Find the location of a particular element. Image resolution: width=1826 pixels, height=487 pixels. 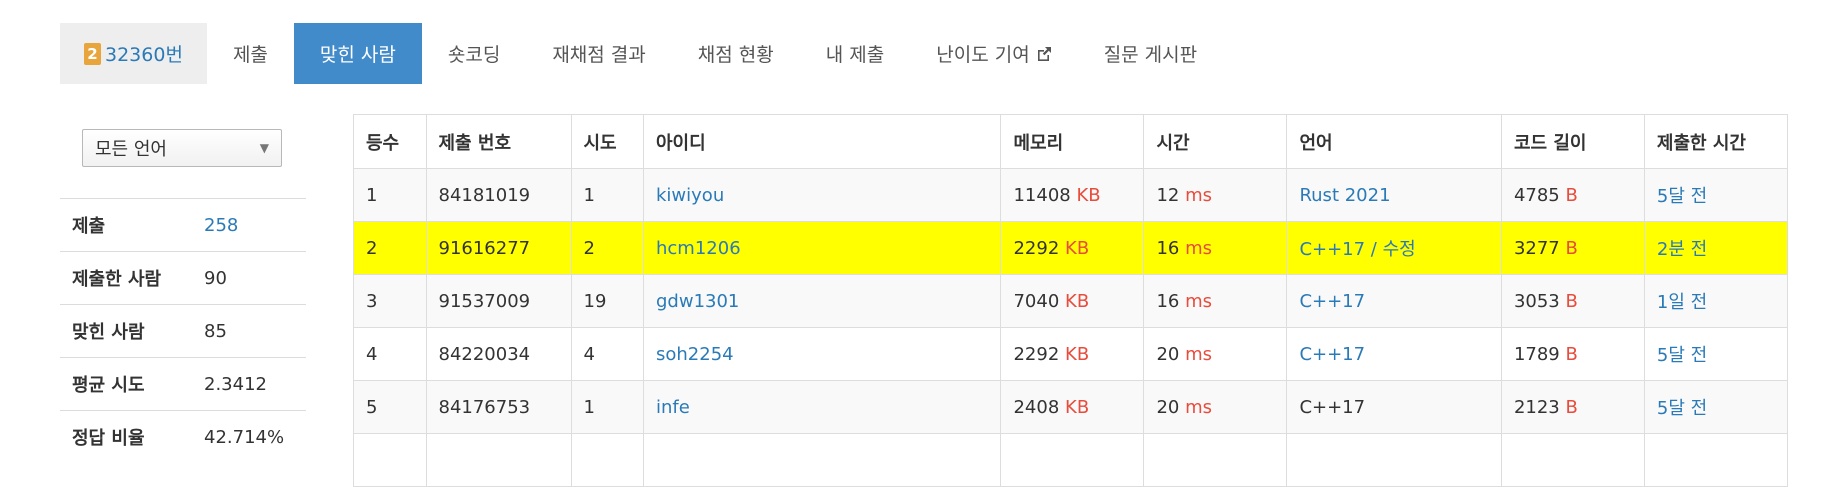

cell-user-link: soh2254 is located at coordinates (822, 354).